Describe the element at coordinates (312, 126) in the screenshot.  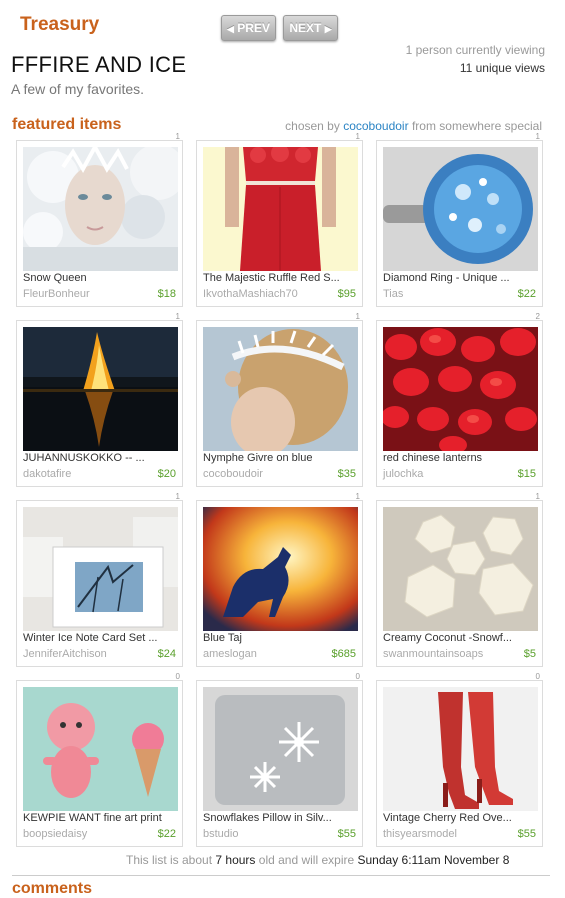
I see `chosen-prefix: chosen by` at that location.